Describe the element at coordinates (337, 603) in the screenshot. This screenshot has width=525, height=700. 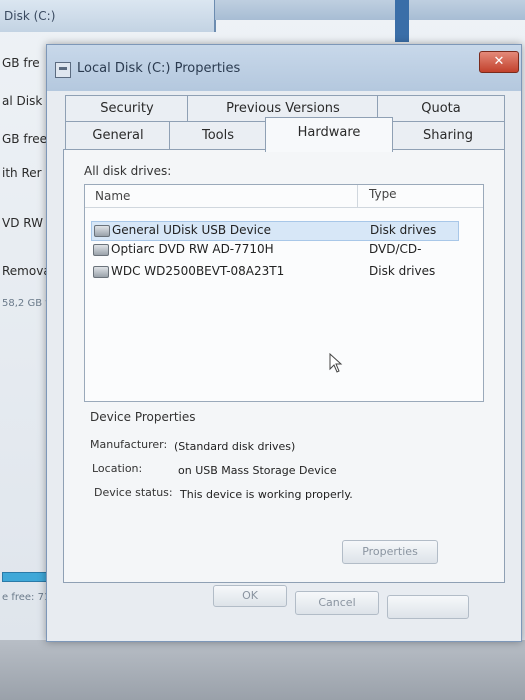
I see `cancel-button: Cancel` at that location.